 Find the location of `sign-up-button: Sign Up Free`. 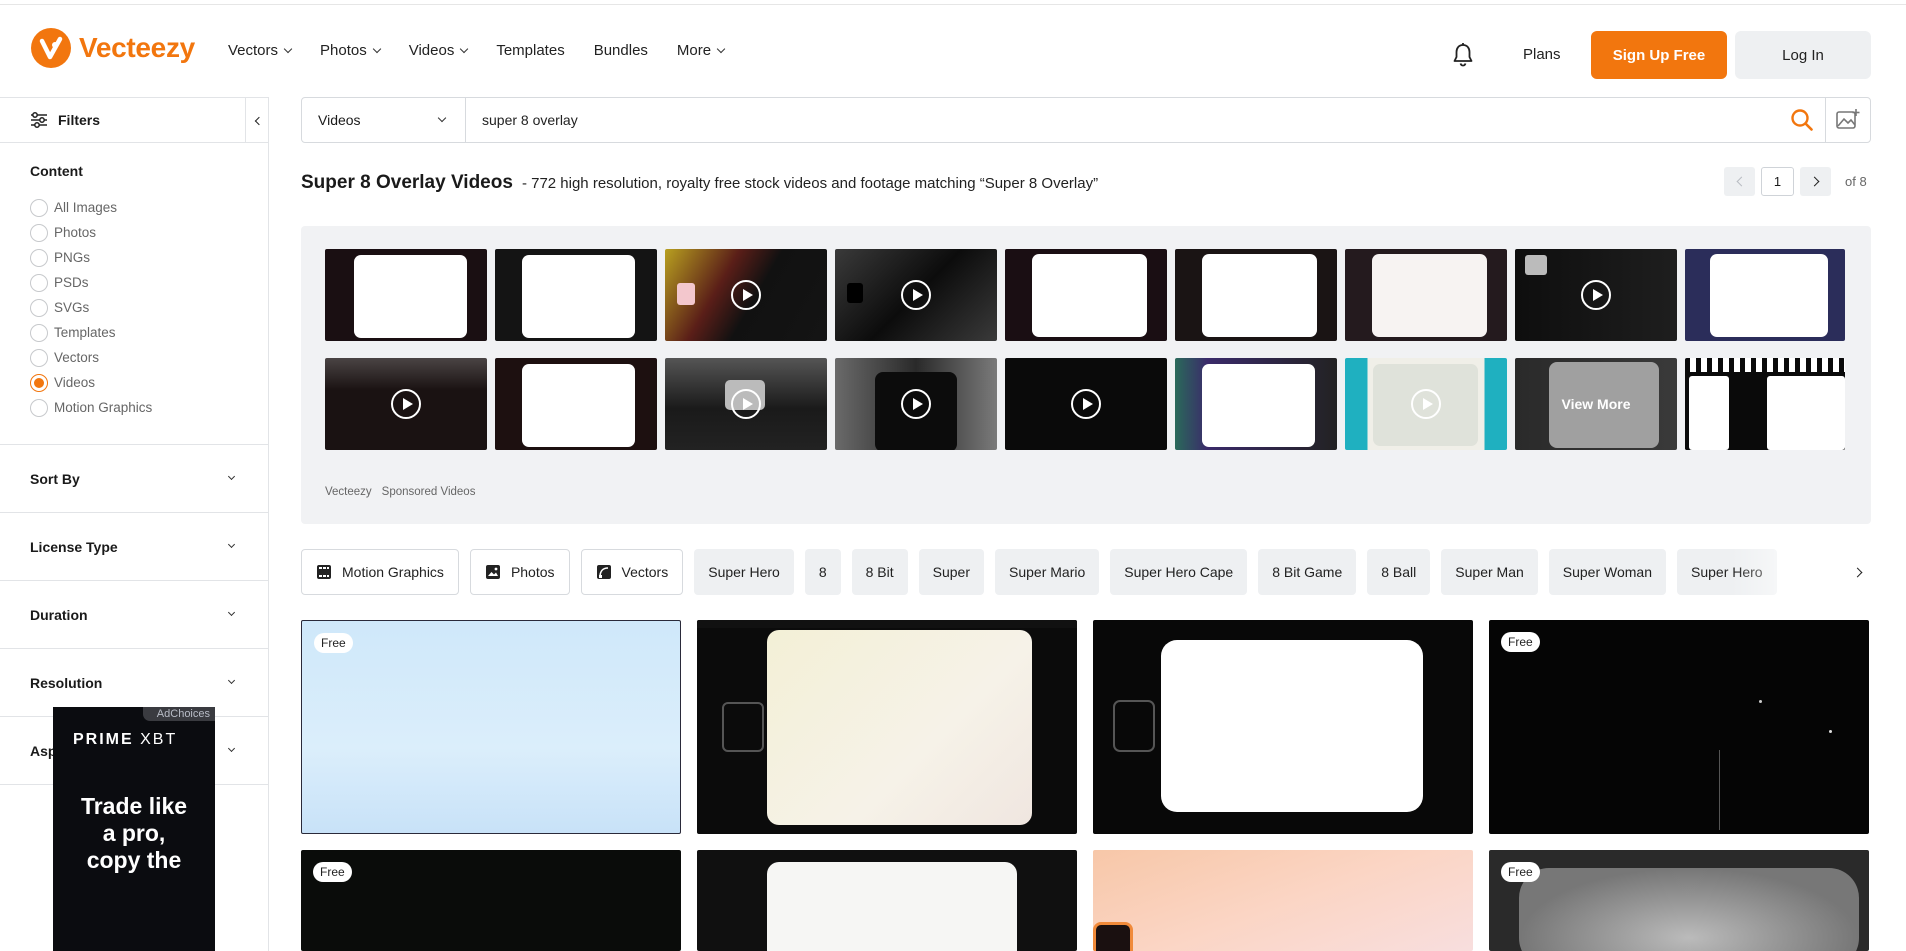

sign-up-button: Sign Up Free is located at coordinates (1659, 55).